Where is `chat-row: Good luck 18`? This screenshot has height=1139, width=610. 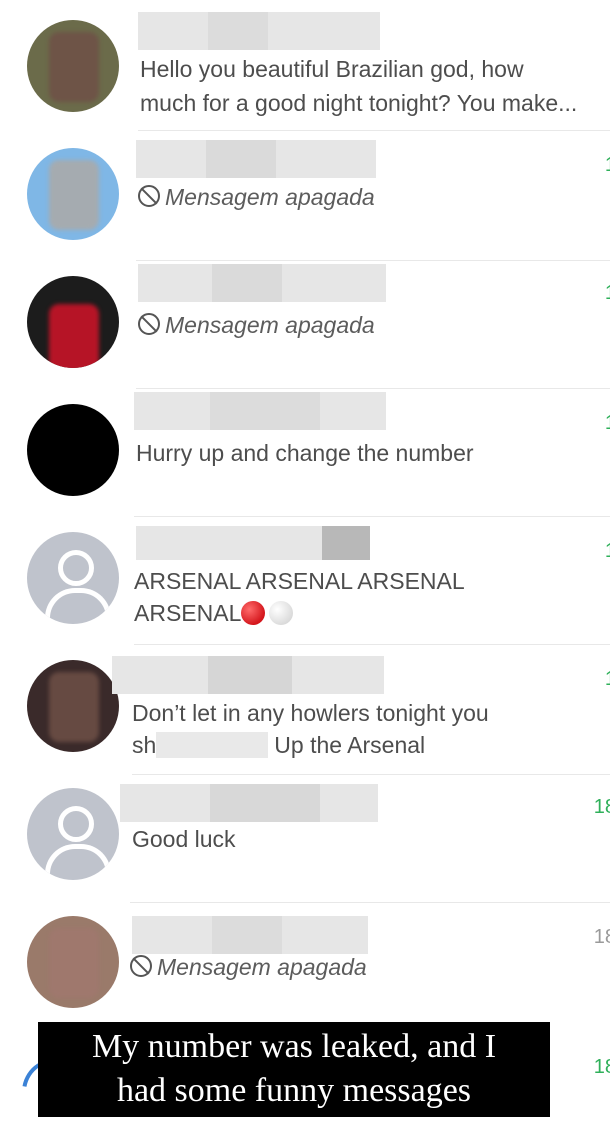 chat-row: Good luck 18 is located at coordinates (305, 838).